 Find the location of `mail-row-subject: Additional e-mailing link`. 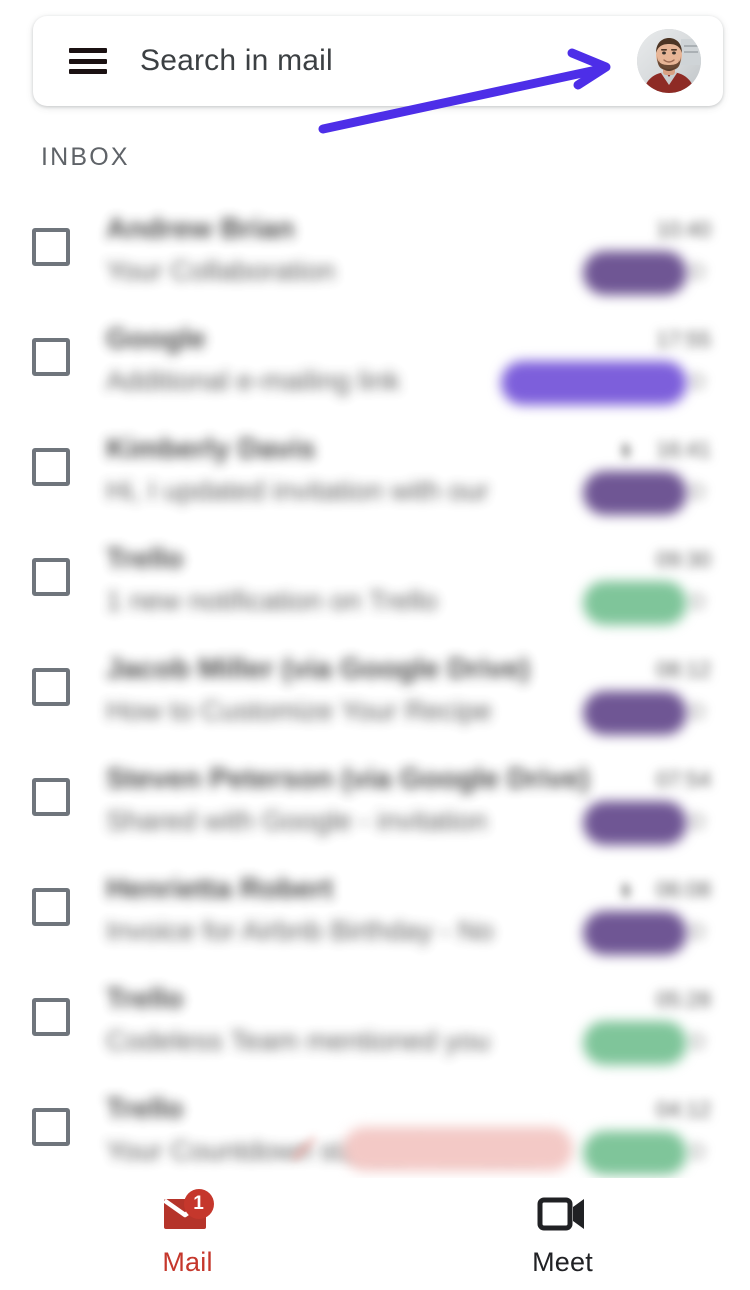

mail-row-subject: Additional e-mailing link is located at coordinates (253, 380).